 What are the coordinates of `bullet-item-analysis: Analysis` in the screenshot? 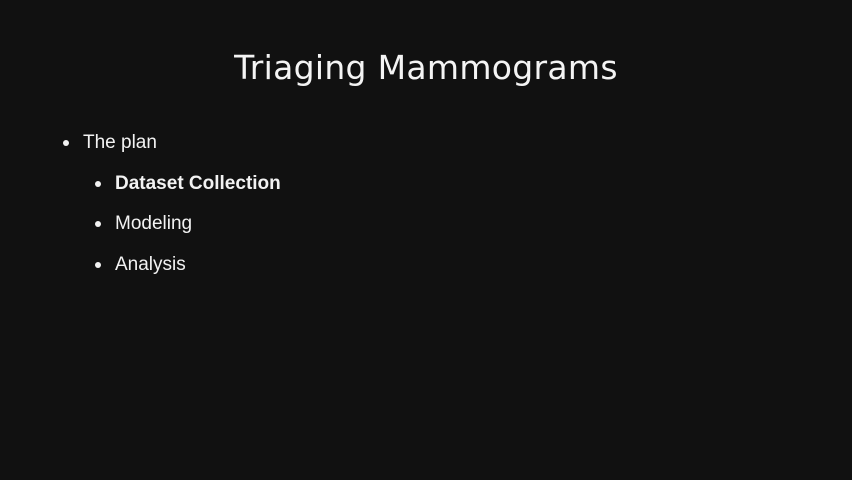 It's located at (140, 265).